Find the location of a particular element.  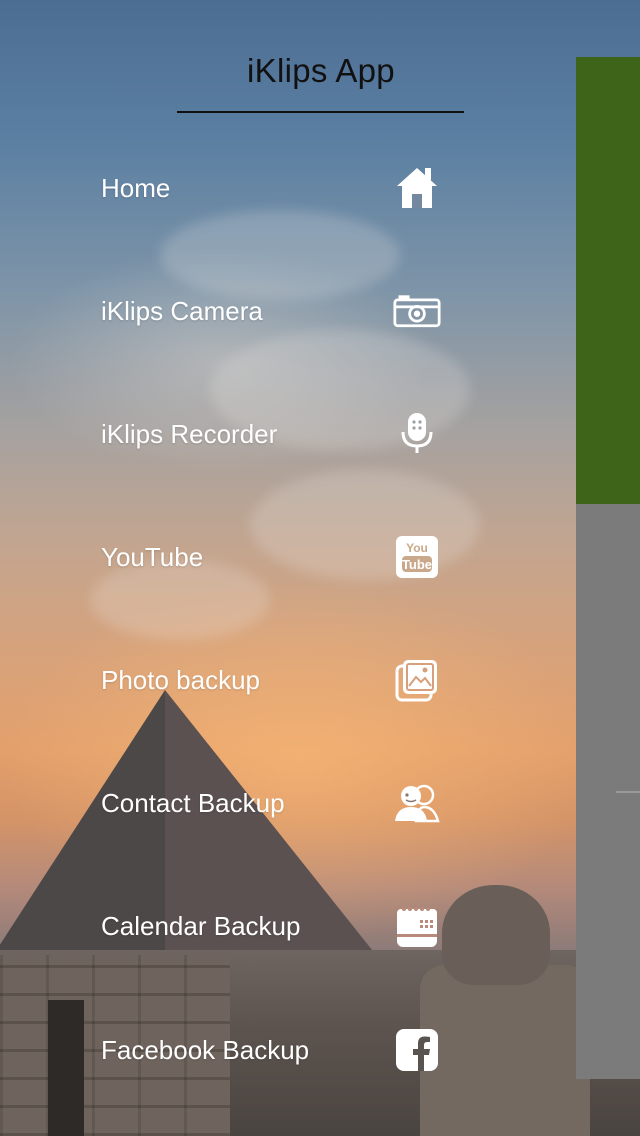

menu-item-youtube: YouTube You Tube is located at coordinates (271, 557).